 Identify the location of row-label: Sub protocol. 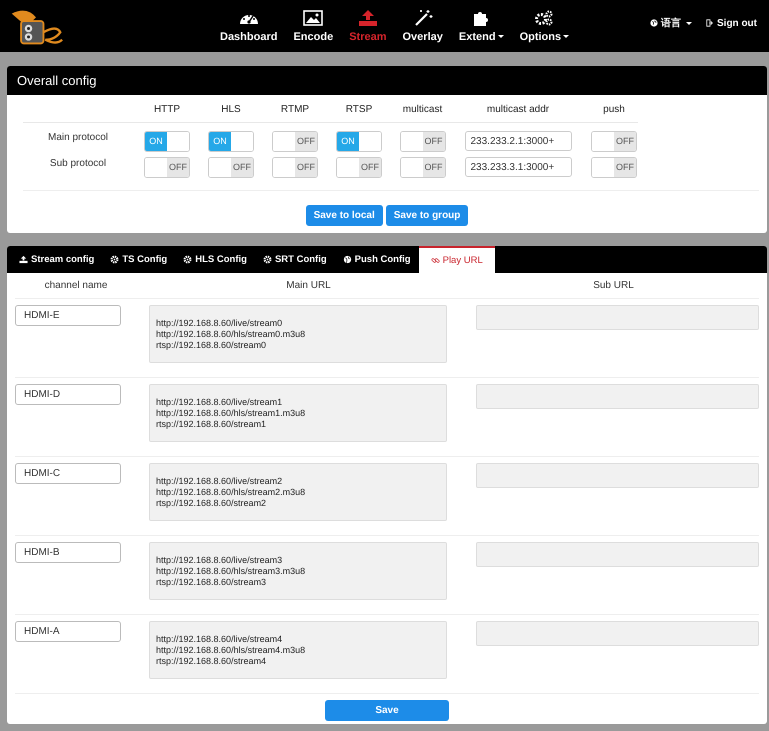
(78, 163).